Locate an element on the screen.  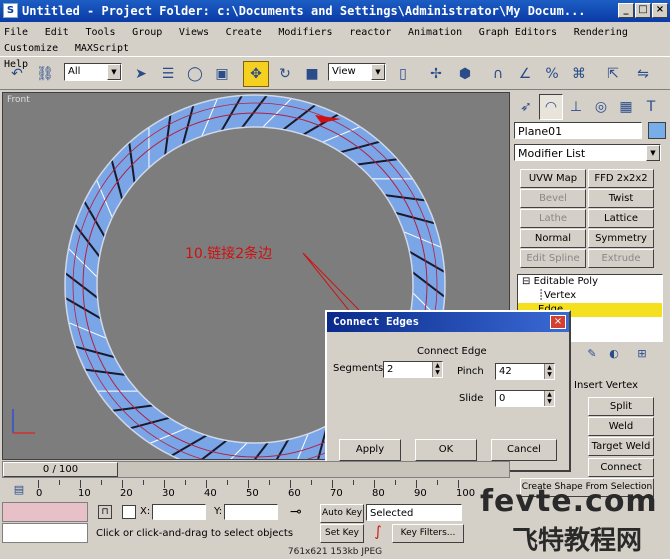
scale-icon: ■ is located at coordinates (312, 74).